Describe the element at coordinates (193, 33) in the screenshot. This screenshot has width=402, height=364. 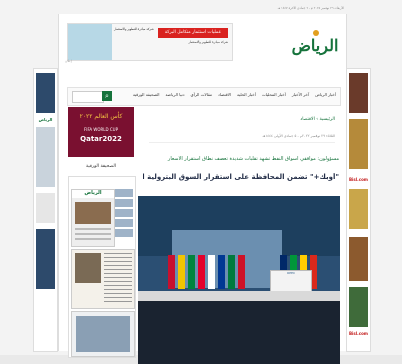
I see `header-ad-banner: عمليات استثمار متكامل البركة` at that location.